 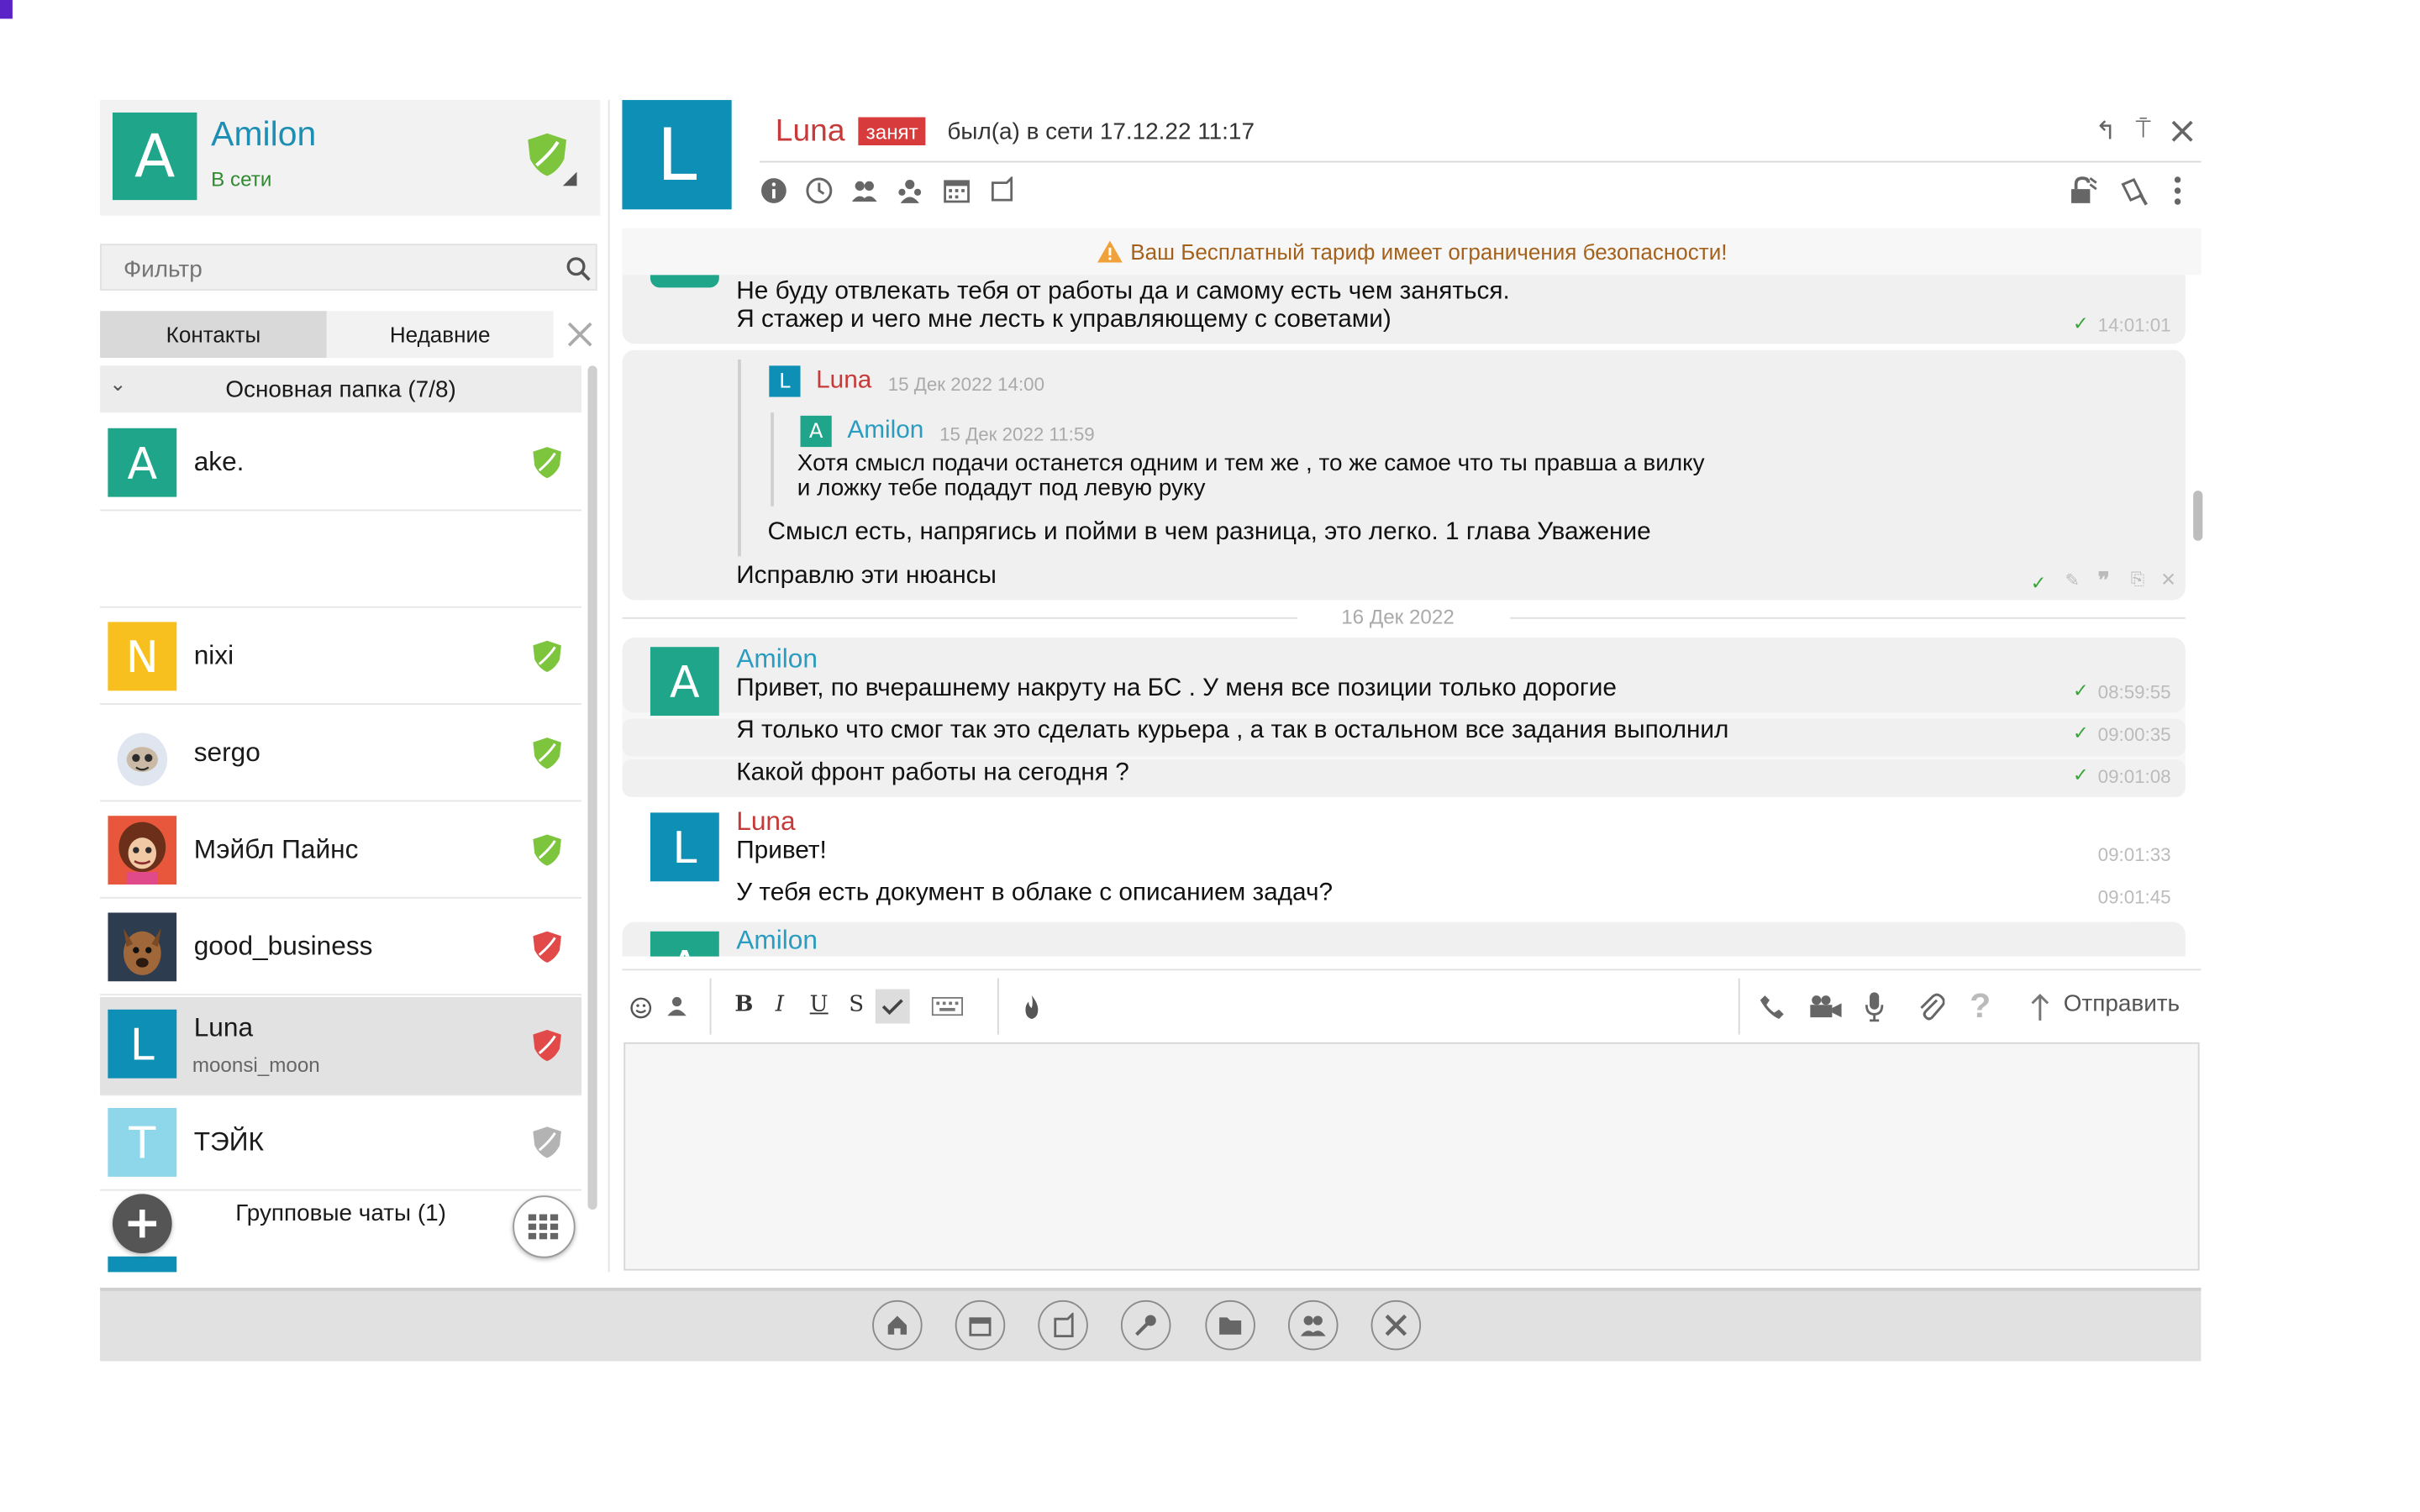 I want to click on keys-nav-button, so click(x=1145, y=1325).